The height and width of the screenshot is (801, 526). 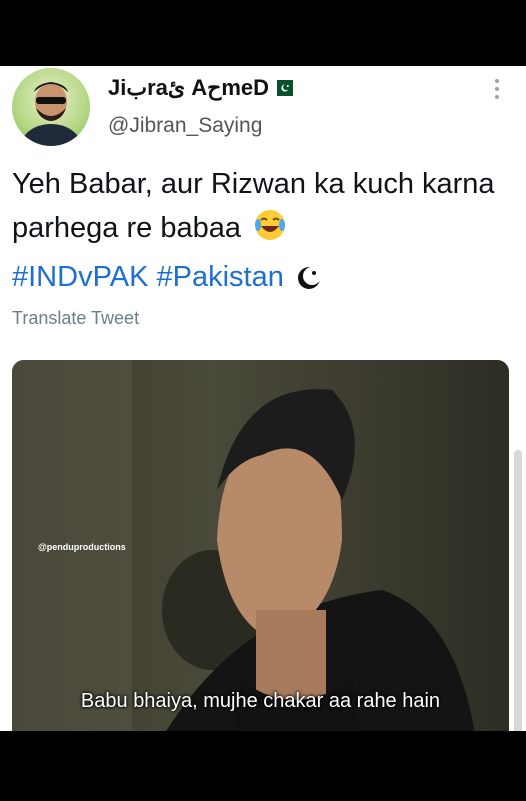 What do you see at coordinates (200, 106) in the screenshot?
I see `author-block: Jiبraئ AحmeD @Jibran_Saying` at bounding box center [200, 106].